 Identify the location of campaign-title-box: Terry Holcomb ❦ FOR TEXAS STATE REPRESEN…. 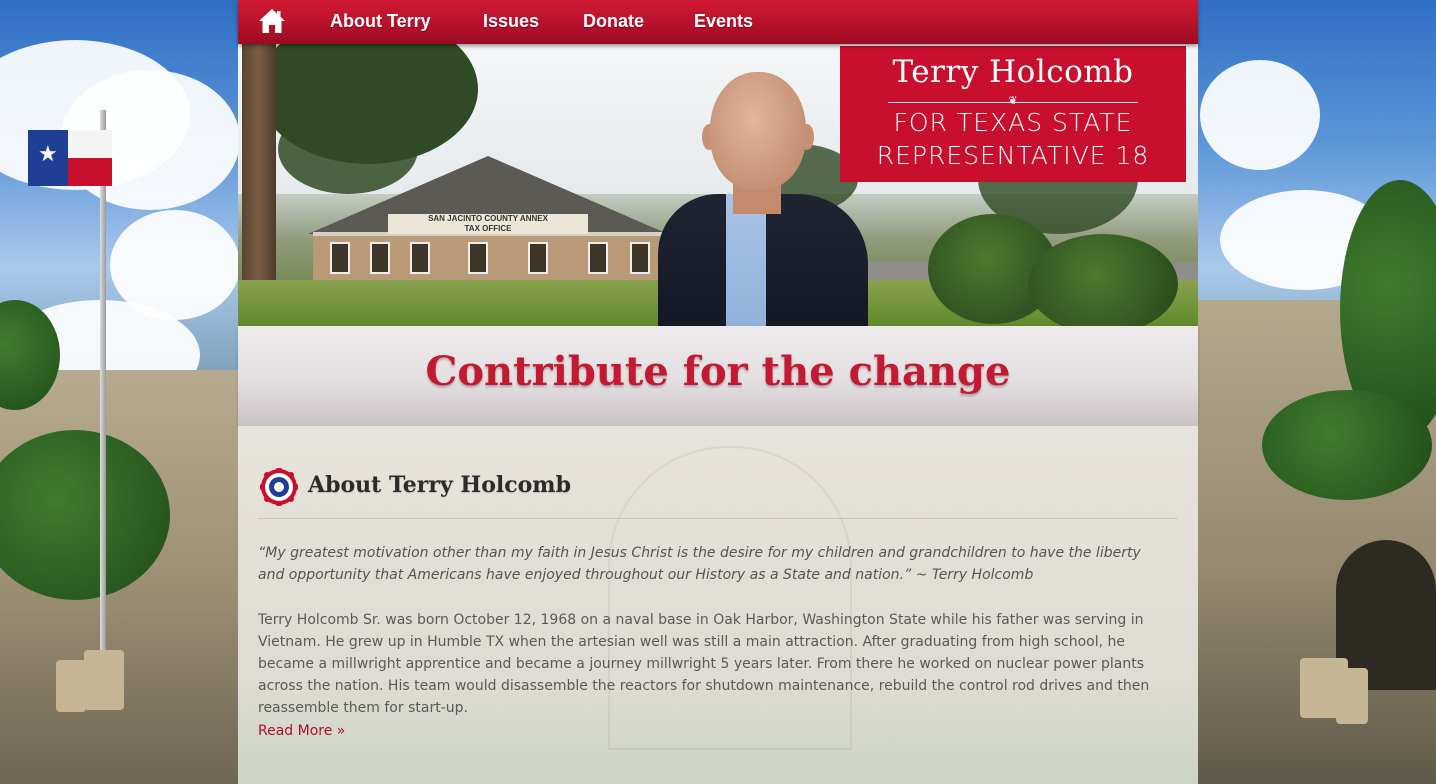
(1013, 114).